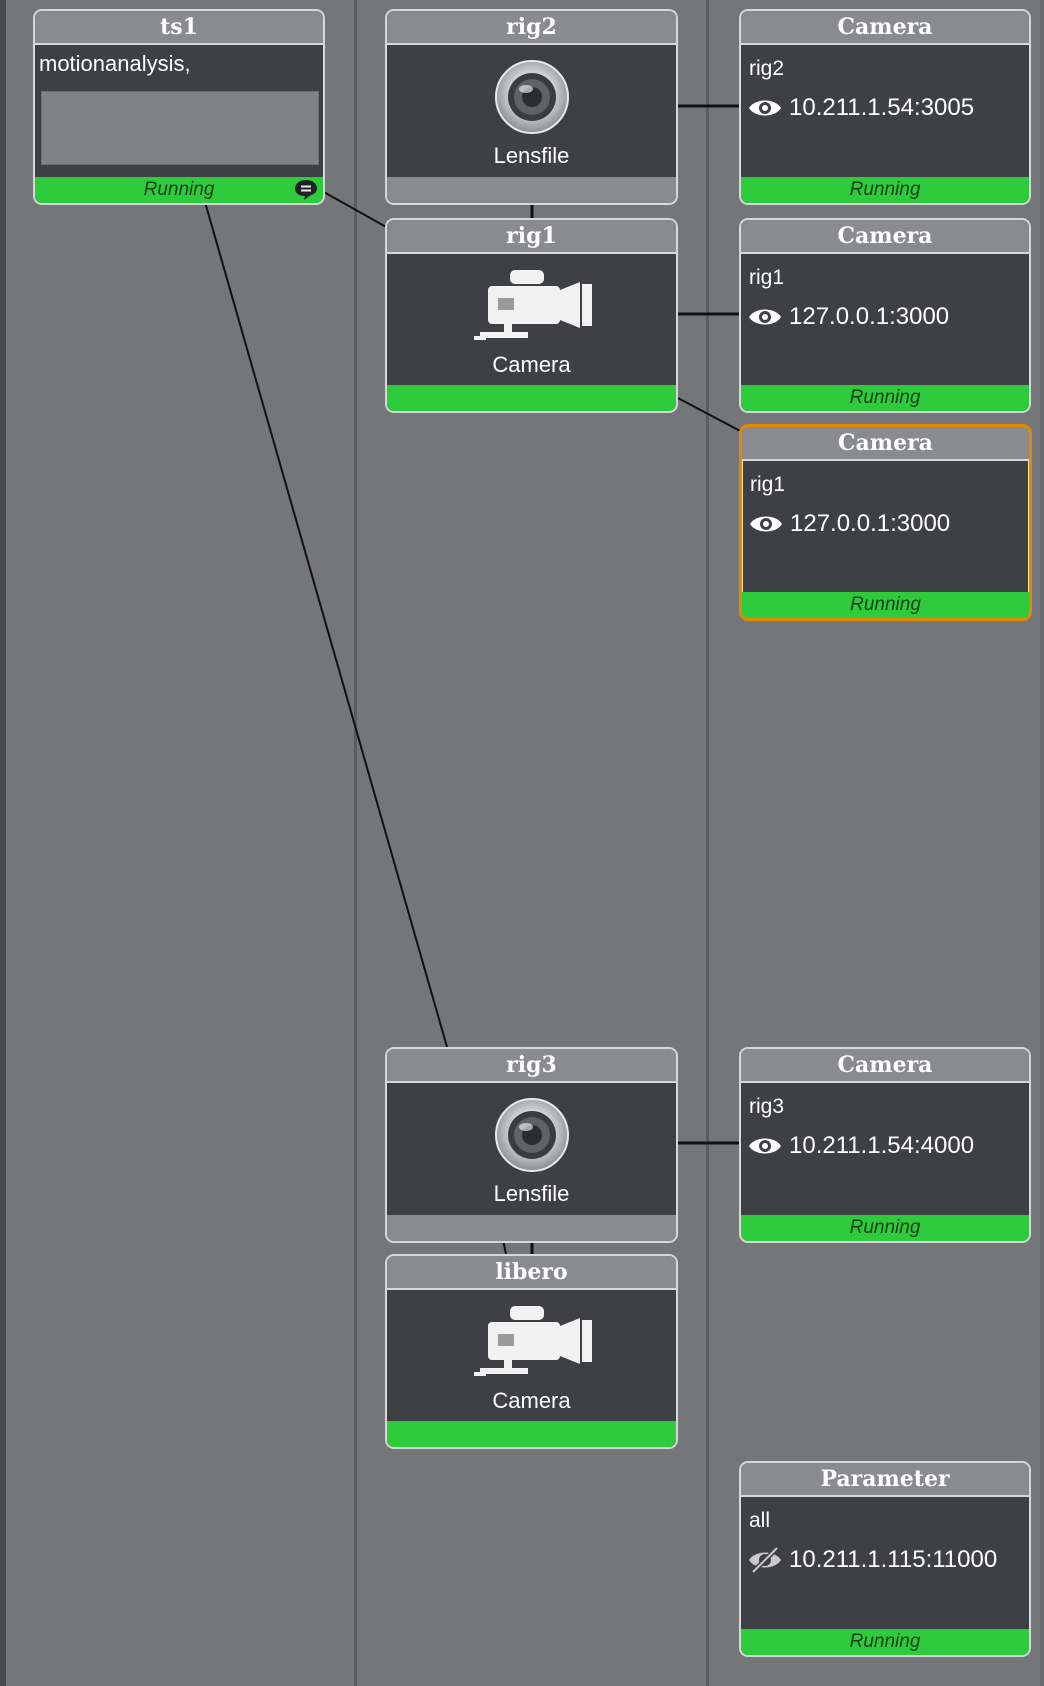 The height and width of the screenshot is (1686, 1044). Describe the element at coordinates (531, 237) in the screenshot. I see `node-title: rig1` at that location.